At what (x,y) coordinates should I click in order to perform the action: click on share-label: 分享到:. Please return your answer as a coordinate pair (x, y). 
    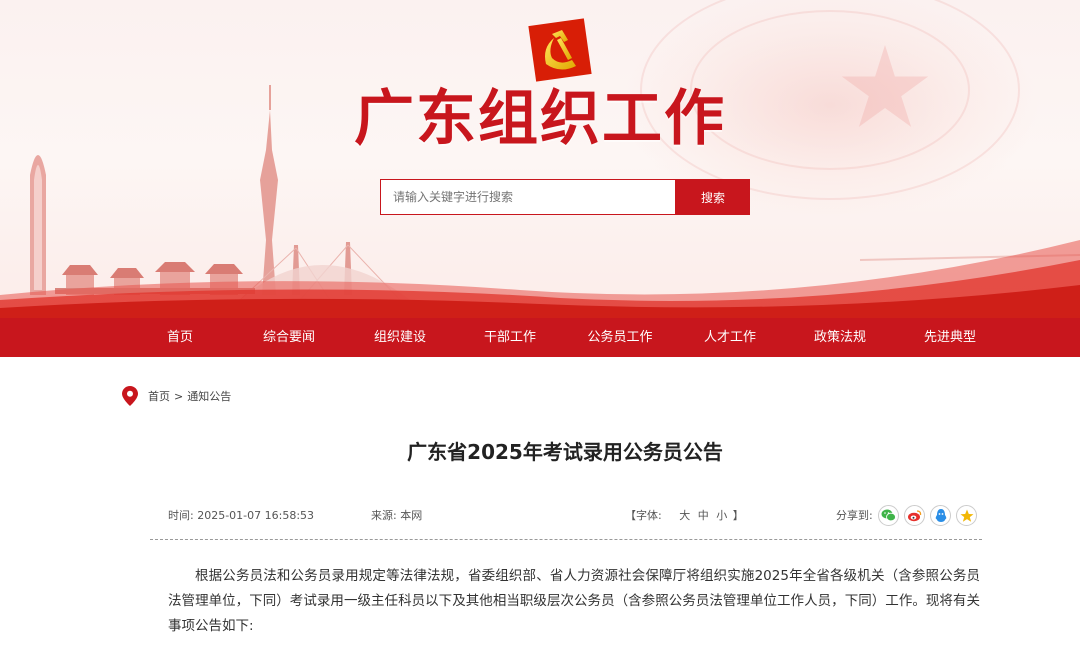
    Looking at the image, I should click on (854, 515).